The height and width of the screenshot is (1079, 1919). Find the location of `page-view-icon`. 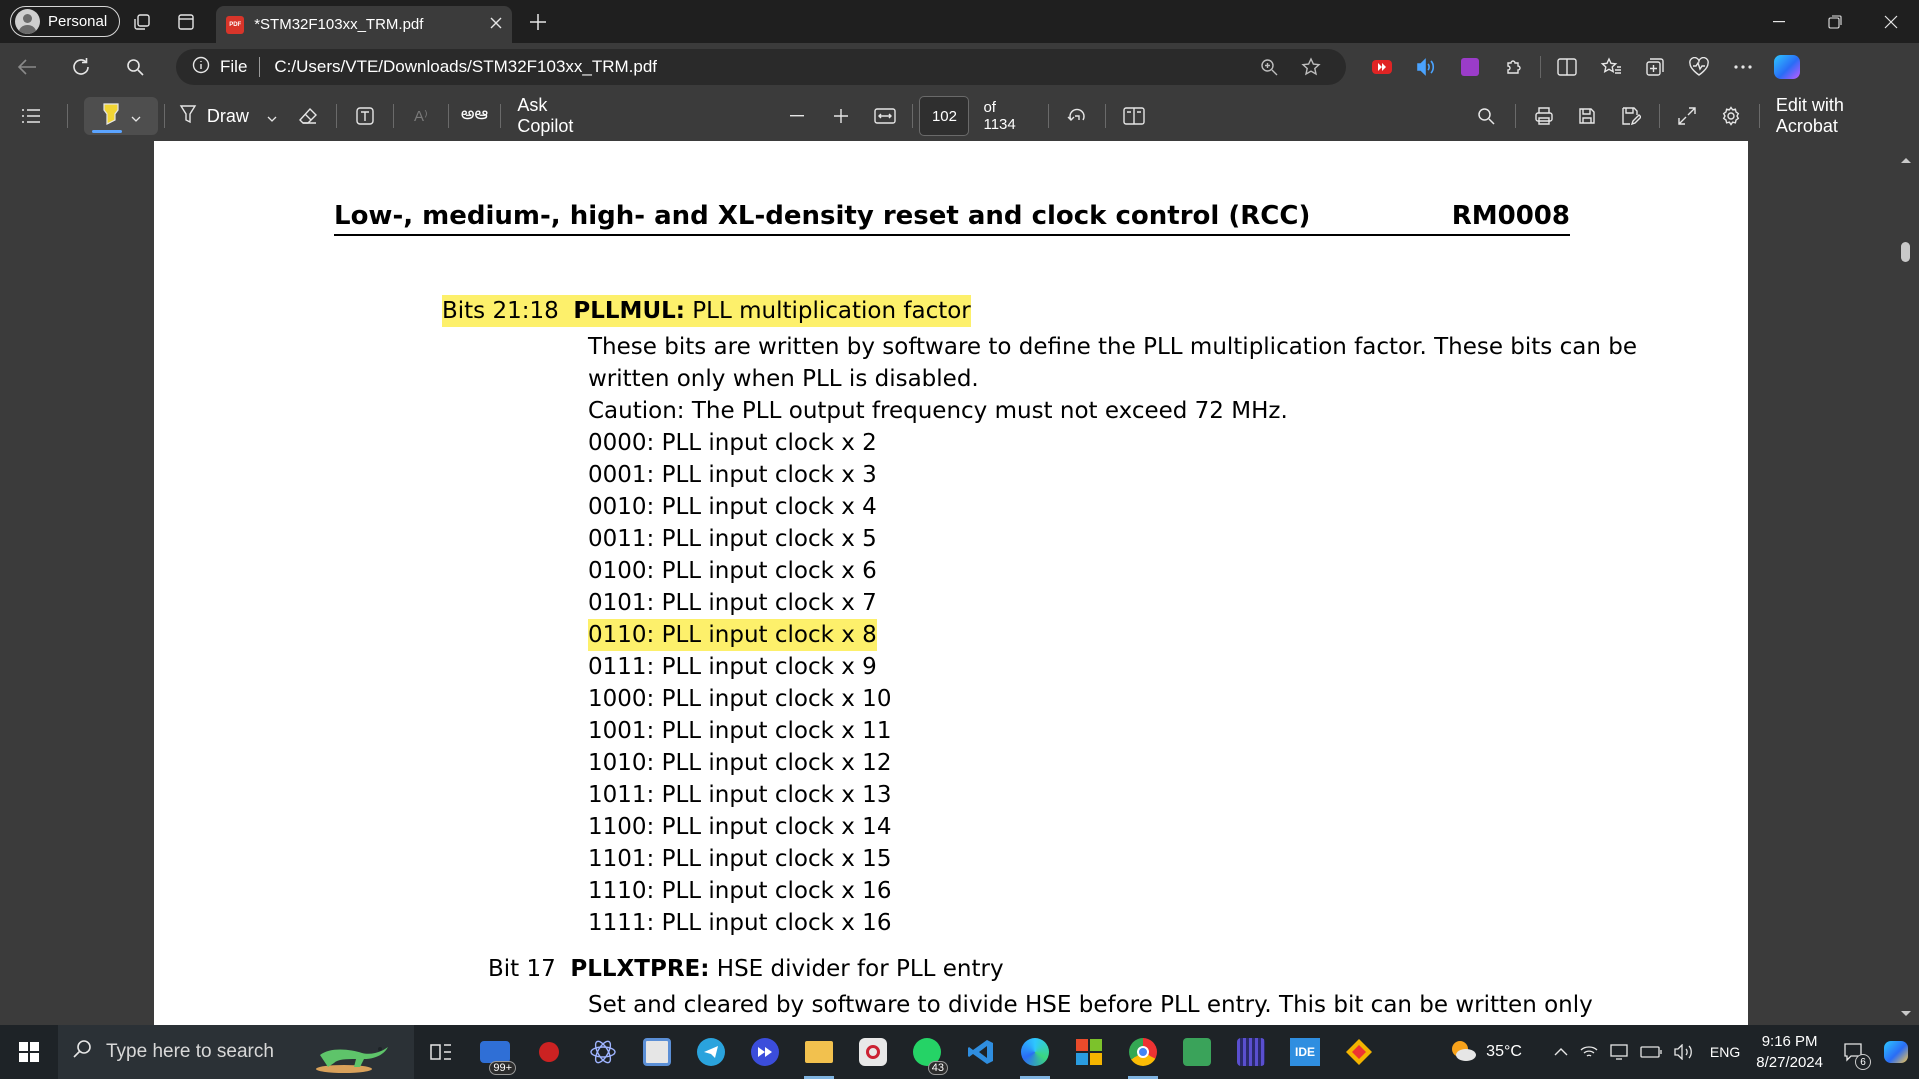

page-view-icon is located at coordinates (1135, 116).